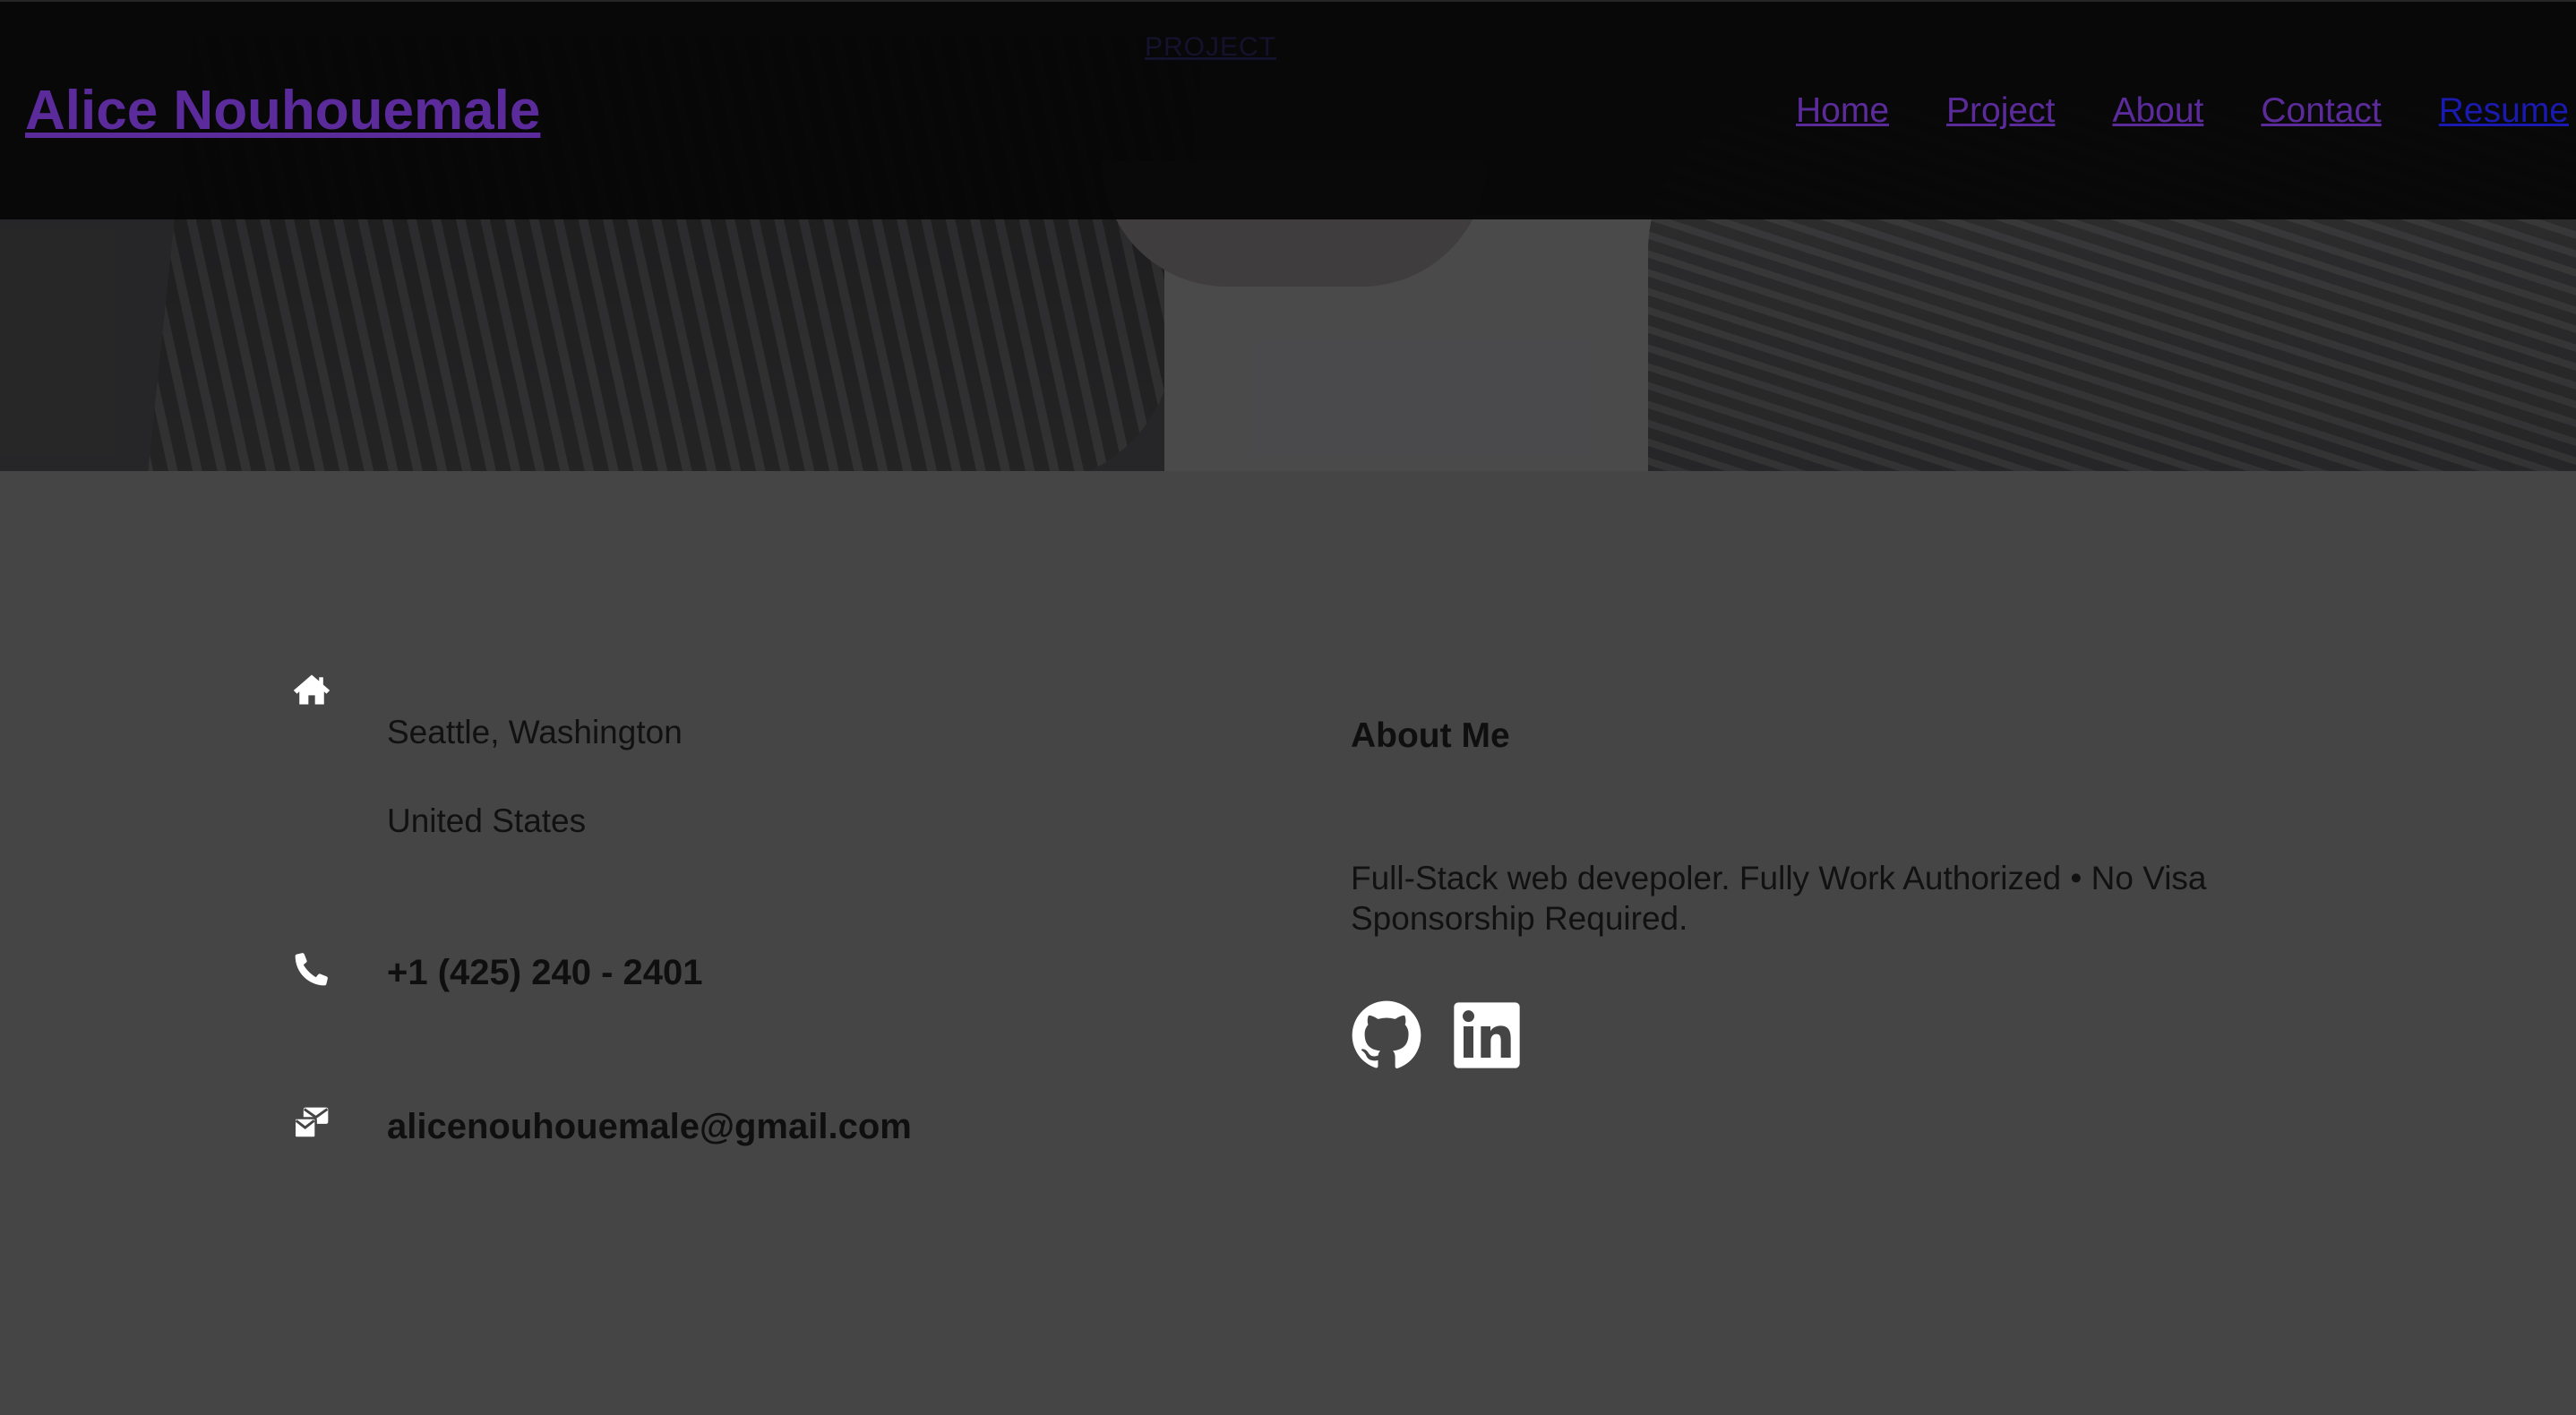 The image size is (2576, 1415). Describe the element at coordinates (649, 1127) in the screenshot. I see `email-address: alicenouhouemale@gmail.com` at that location.